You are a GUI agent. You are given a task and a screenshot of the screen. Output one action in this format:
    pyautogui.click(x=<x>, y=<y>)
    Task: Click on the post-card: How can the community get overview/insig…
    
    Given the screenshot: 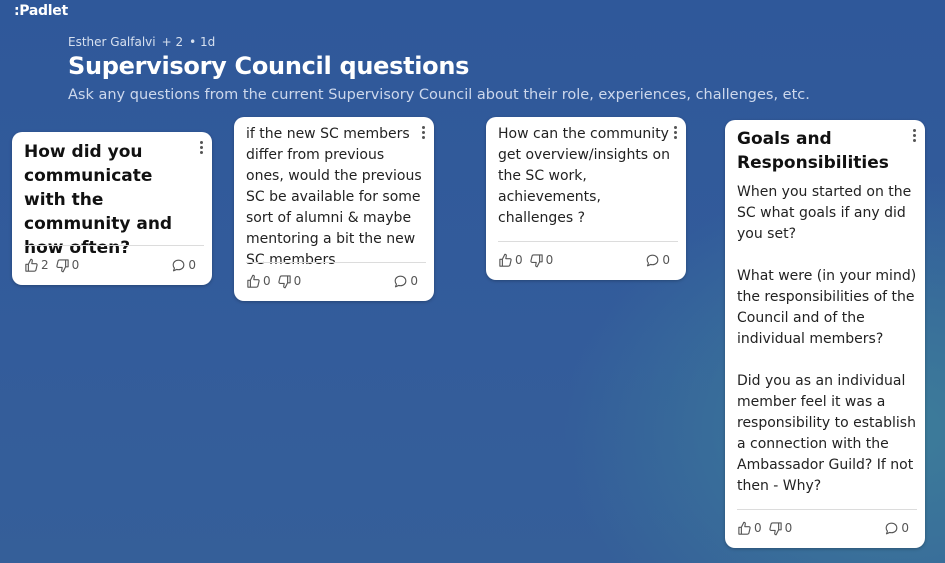 What is the action you would take?
    pyautogui.click(x=586, y=198)
    